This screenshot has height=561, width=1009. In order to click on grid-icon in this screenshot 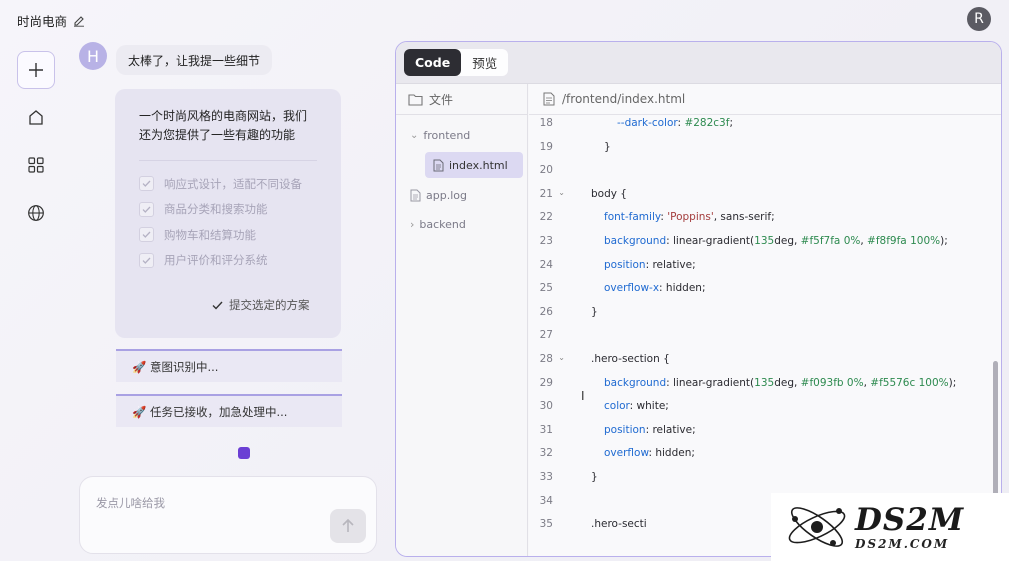, I will do `click(36, 165)`.